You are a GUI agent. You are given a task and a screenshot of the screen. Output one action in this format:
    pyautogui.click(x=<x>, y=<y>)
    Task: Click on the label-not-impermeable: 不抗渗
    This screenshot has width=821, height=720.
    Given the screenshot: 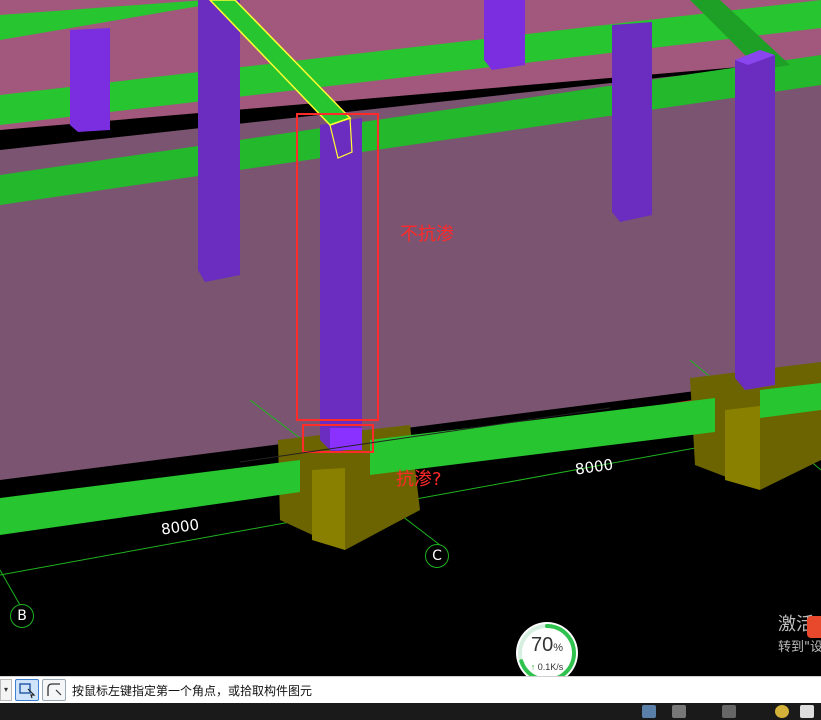 What is the action you would take?
    pyautogui.click(x=427, y=234)
    